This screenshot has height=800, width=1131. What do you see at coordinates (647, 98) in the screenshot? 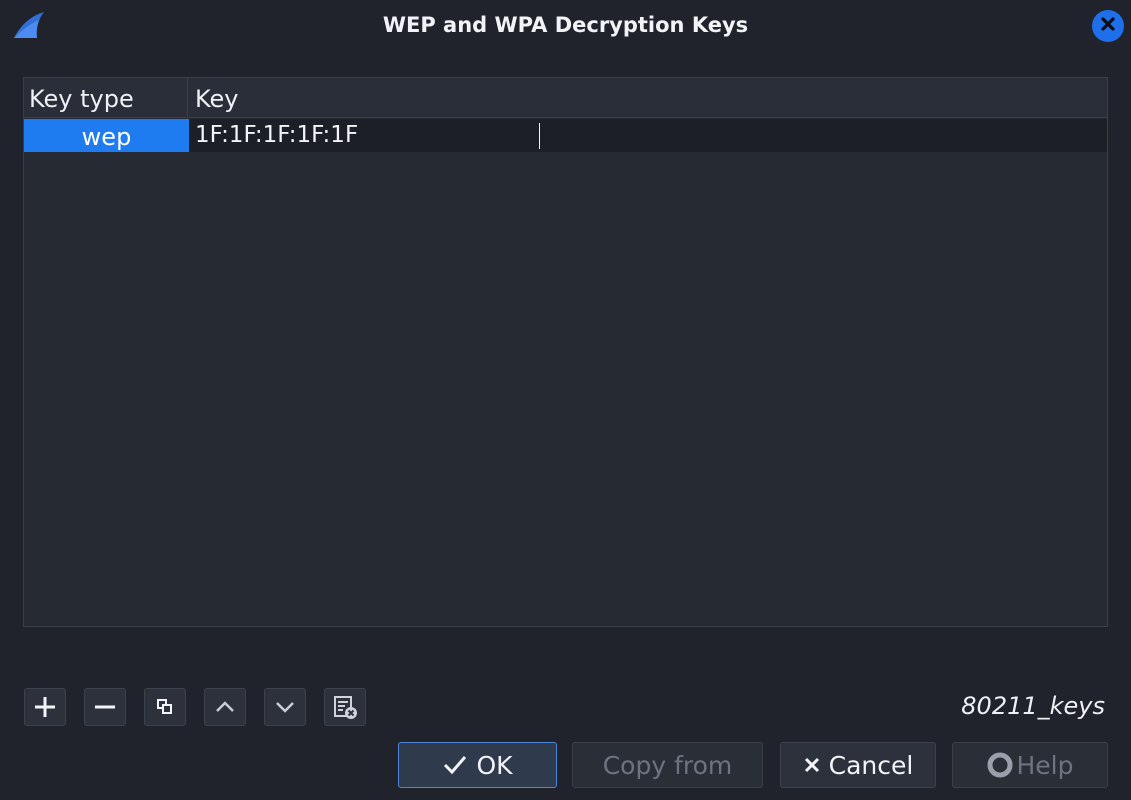
I see `column-header-key: Key` at bounding box center [647, 98].